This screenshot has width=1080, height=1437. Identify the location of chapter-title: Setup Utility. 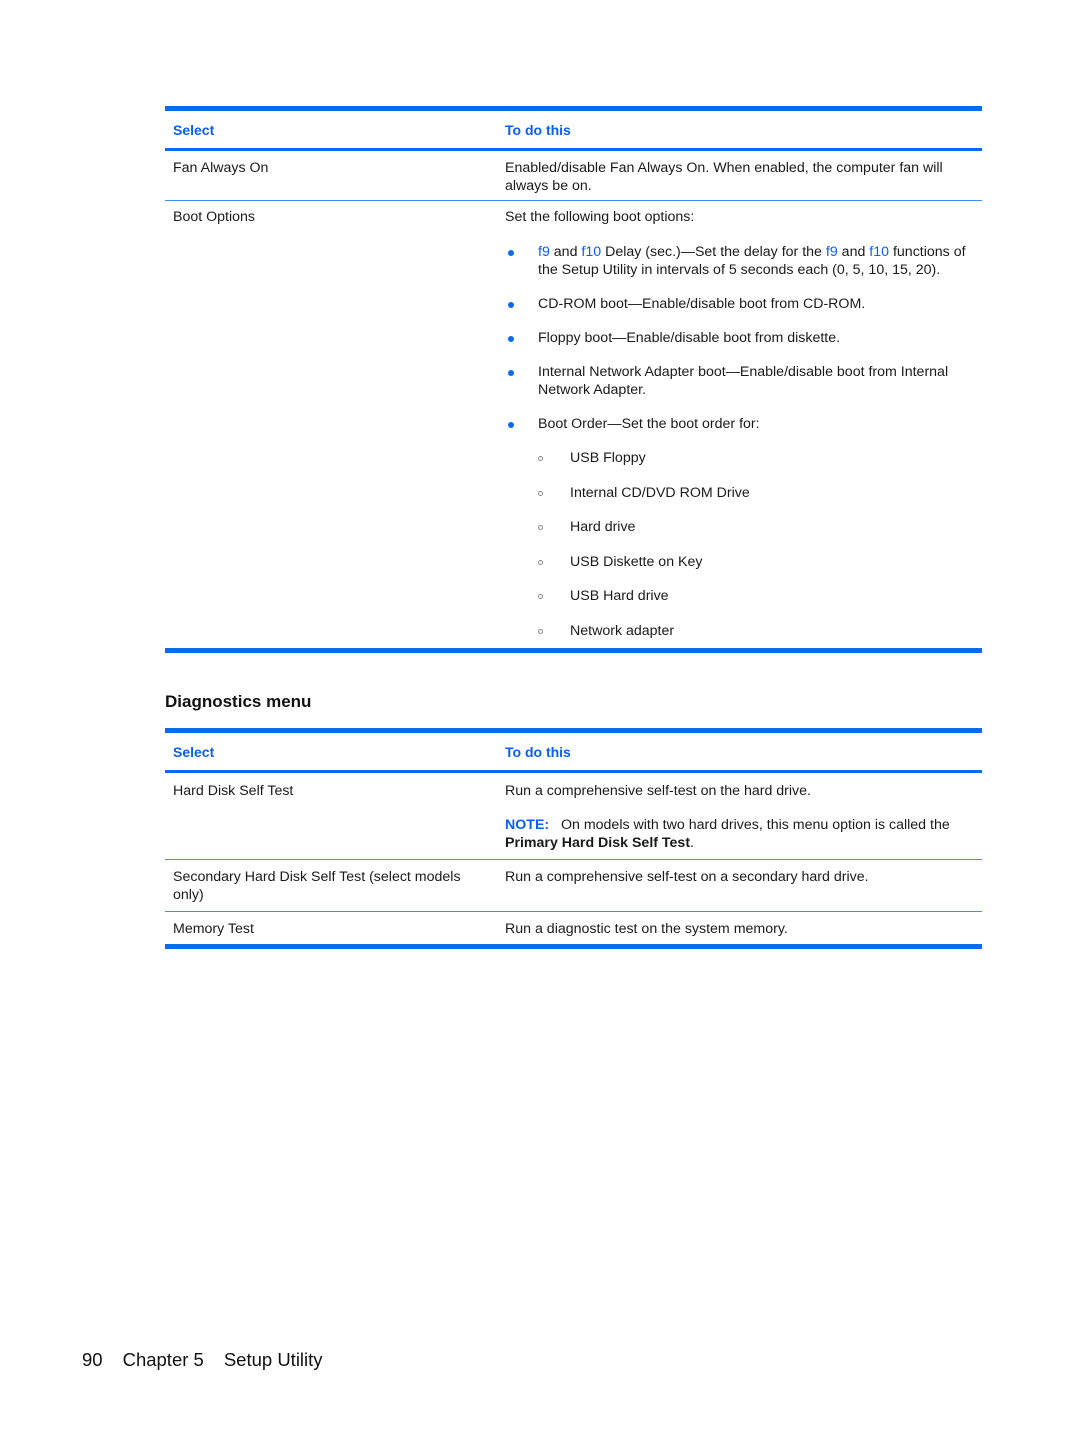
(273, 1359).